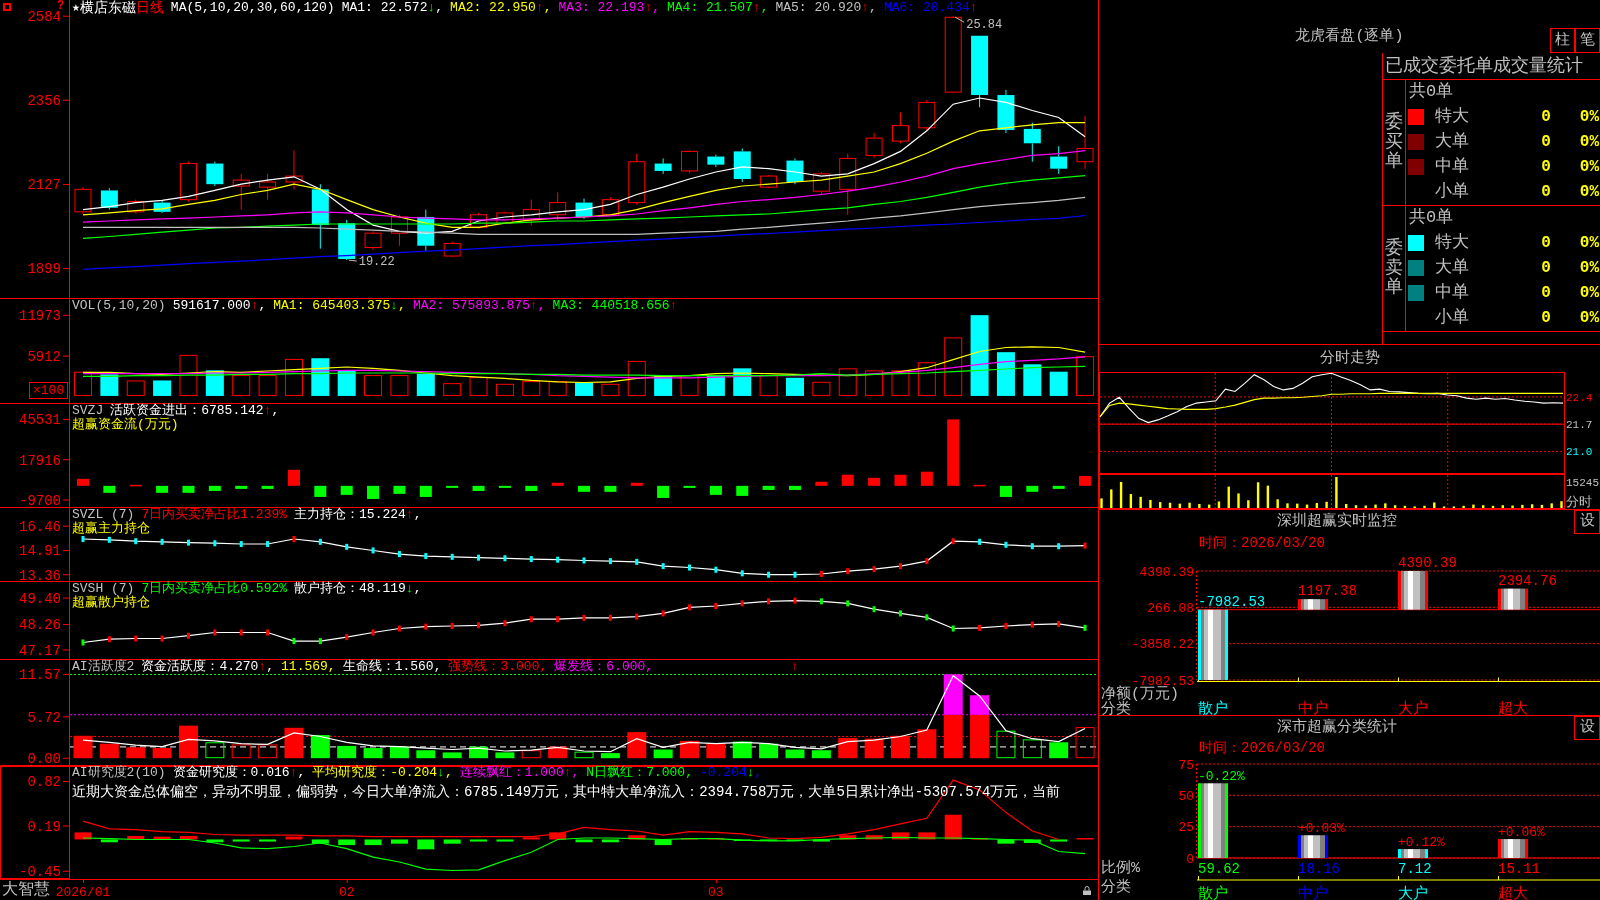 The width and height of the screenshot is (1600, 900). Describe the element at coordinates (795, 667) in the screenshot. I see `signal-arrow: ↑` at that location.